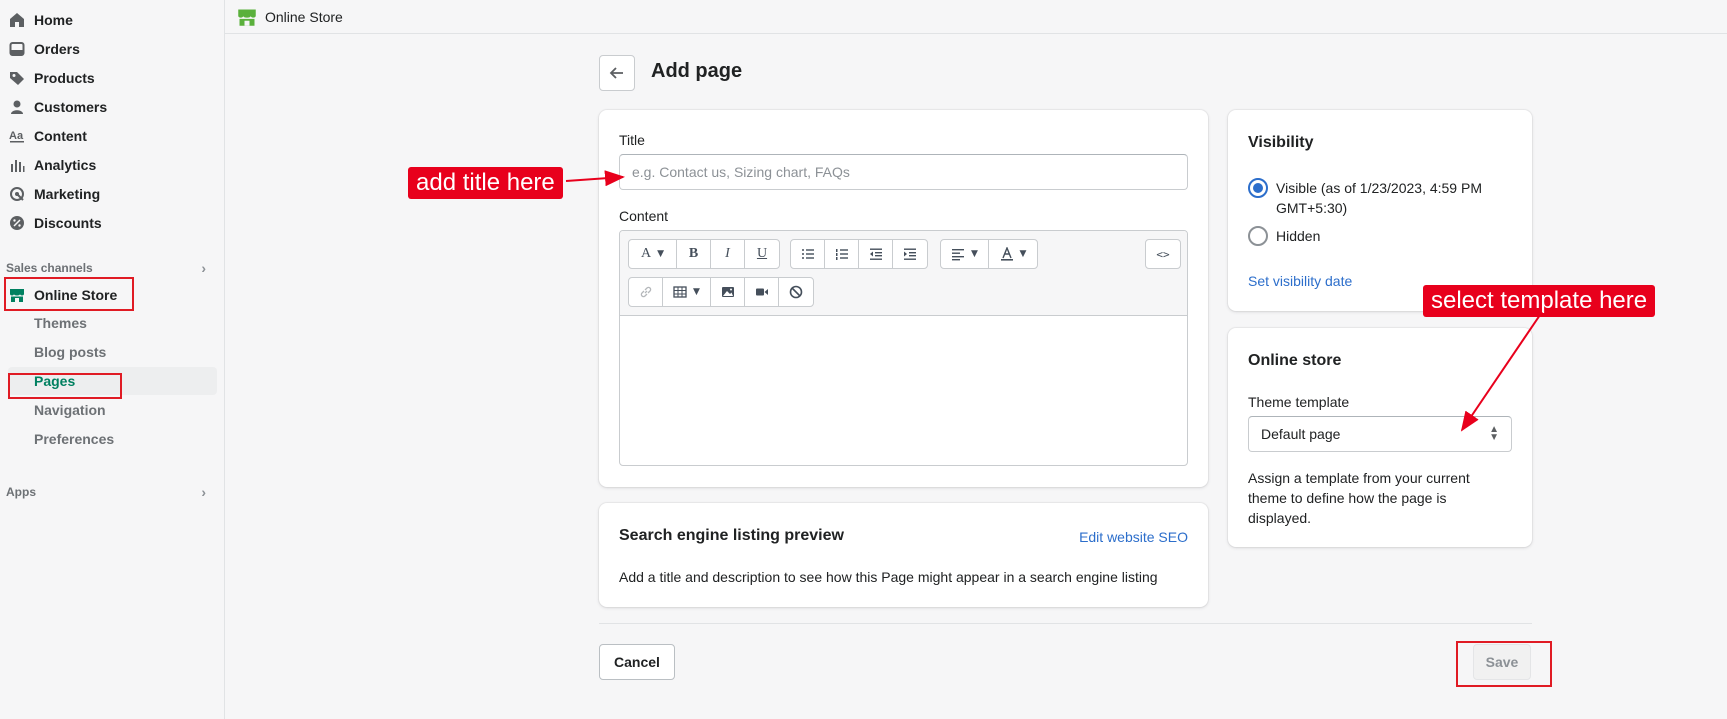  I want to click on html-group: <>, so click(1163, 254).